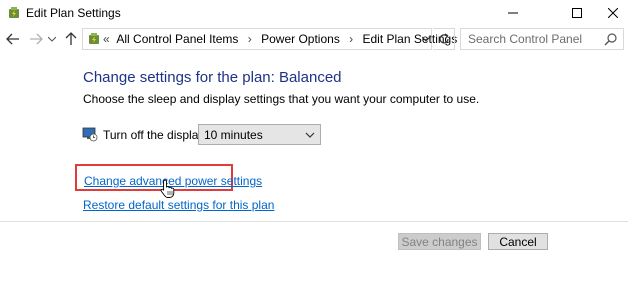 The height and width of the screenshot is (303, 628). I want to click on recent-locations-button, so click(52, 39).